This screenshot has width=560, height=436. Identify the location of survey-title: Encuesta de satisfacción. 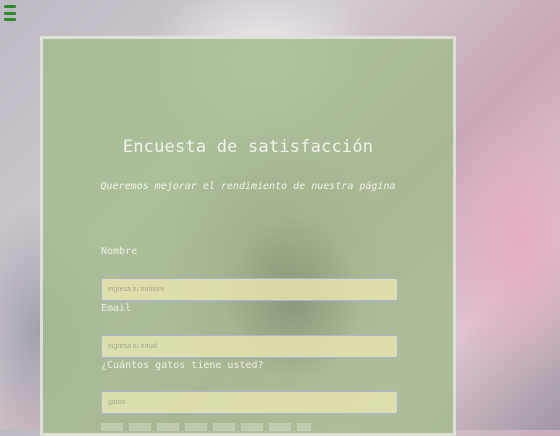
(248, 147).